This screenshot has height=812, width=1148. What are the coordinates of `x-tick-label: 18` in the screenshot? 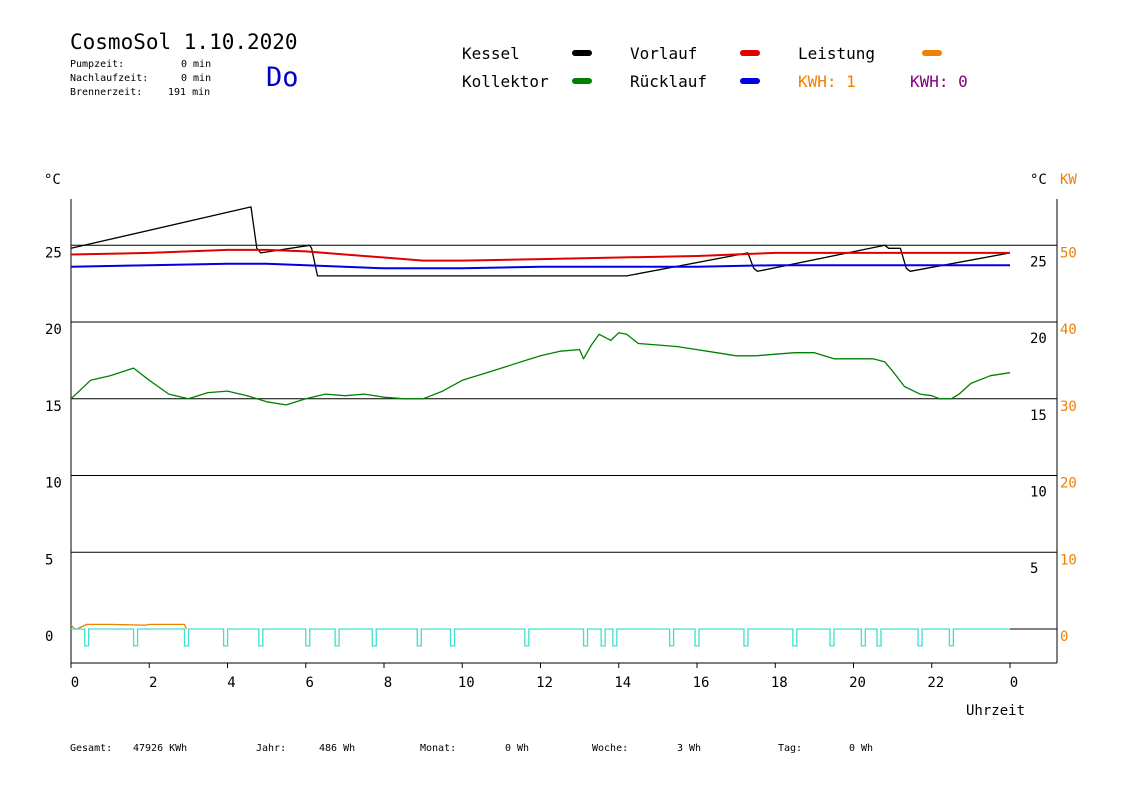 It's located at (779, 683).